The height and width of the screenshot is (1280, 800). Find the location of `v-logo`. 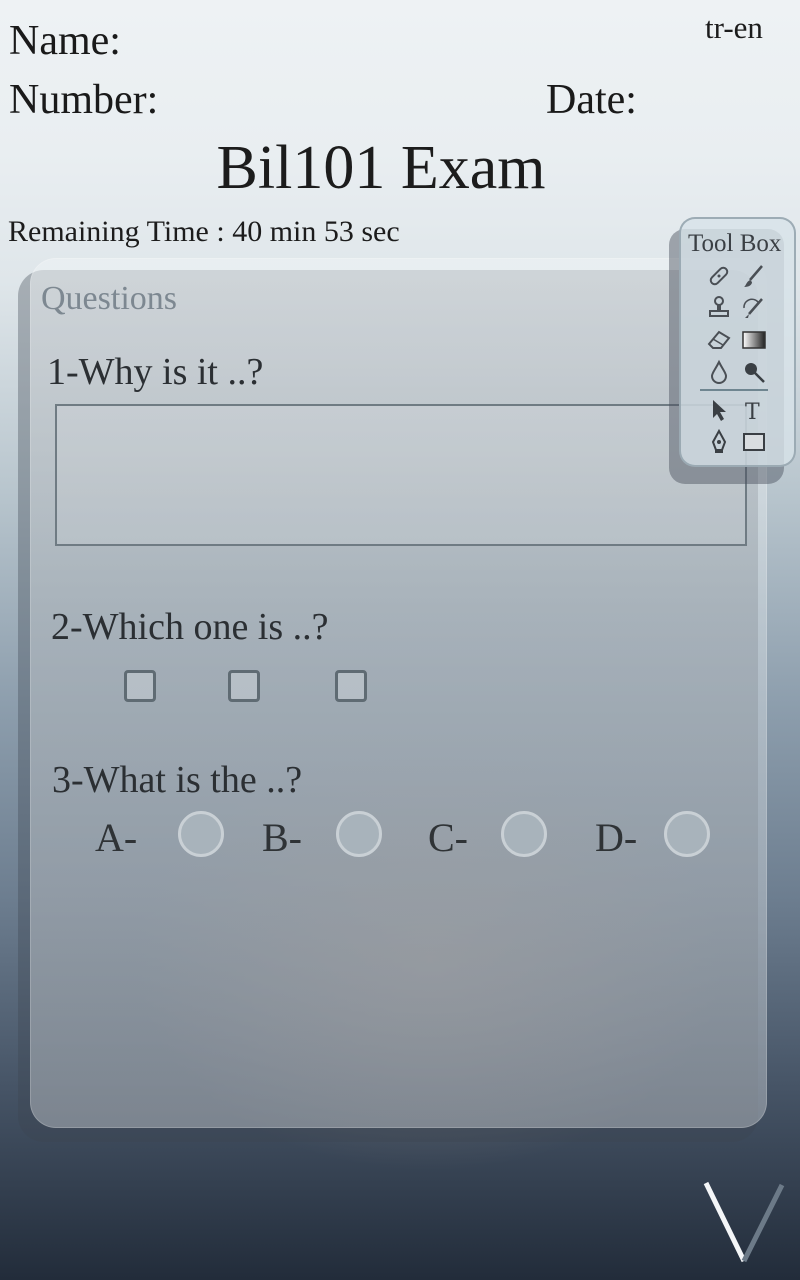

v-logo is located at coordinates (743, 1223).